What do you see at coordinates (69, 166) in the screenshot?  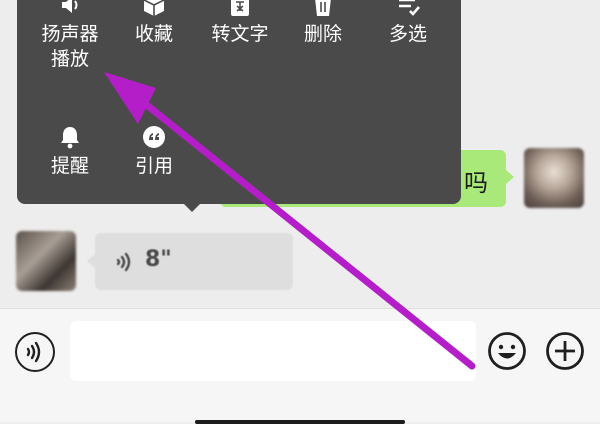 I see `menu-label-remind: 提醒` at bounding box center [69, 166].